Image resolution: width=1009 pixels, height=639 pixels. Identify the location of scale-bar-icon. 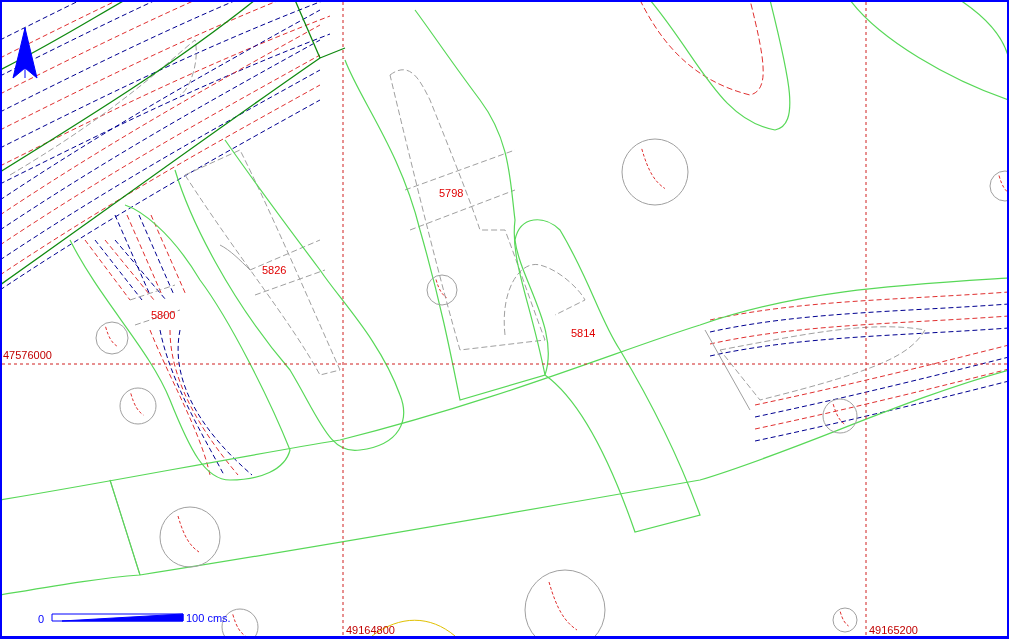
(117, 617).